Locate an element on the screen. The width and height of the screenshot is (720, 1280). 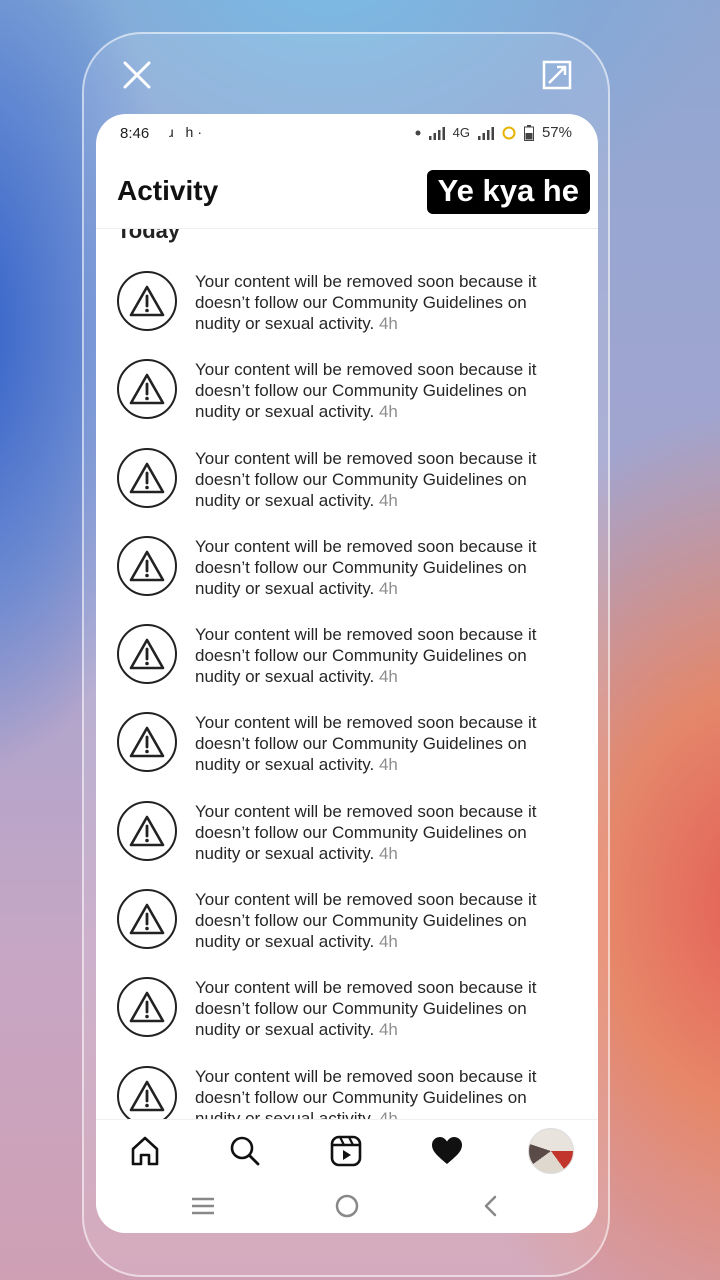
home-icon is located at coordinates (145, 1151).